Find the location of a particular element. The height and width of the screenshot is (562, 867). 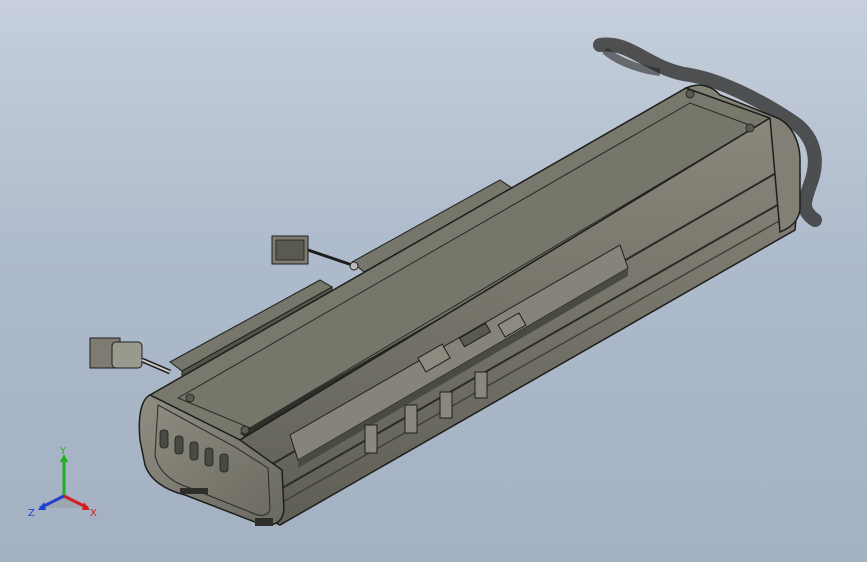

orientation-triad-icon: Y X Z is located at coordinates (64, 486).